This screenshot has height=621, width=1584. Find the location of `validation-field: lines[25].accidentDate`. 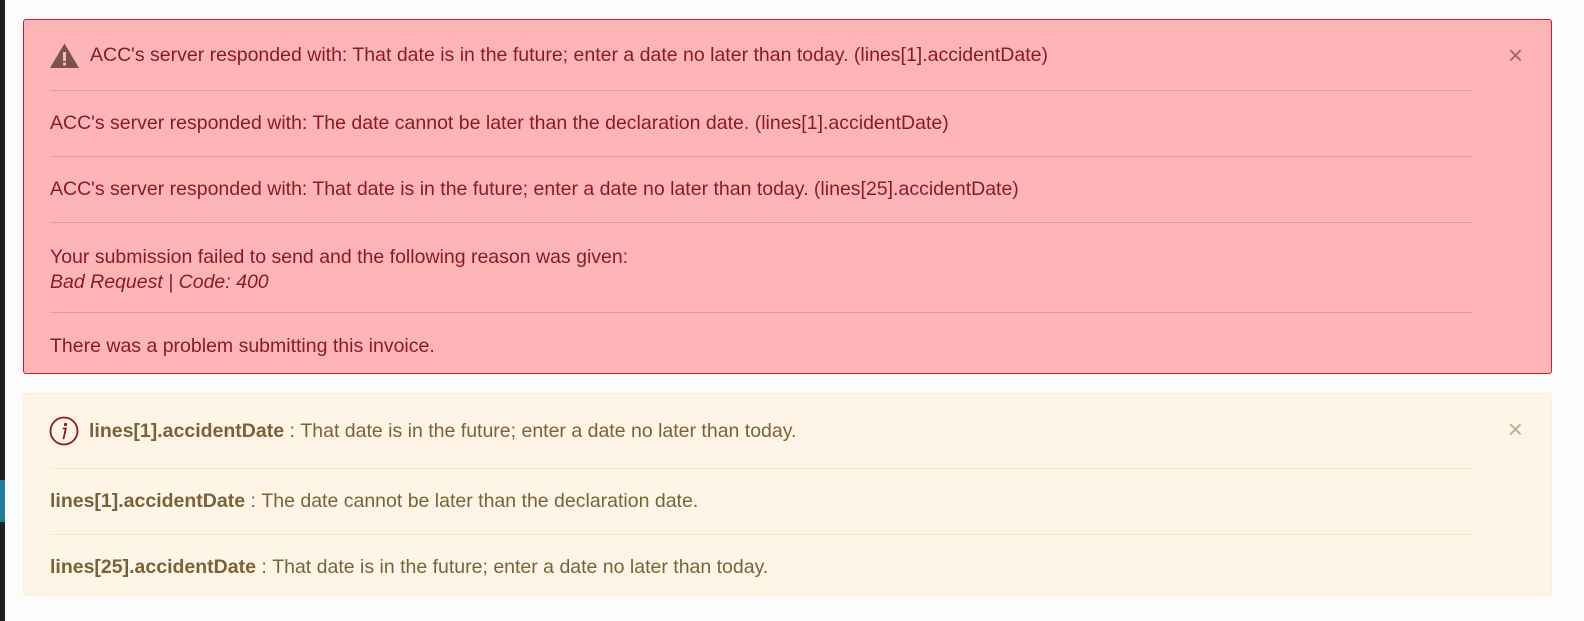

validation-field: lines[25].accidentDate is located at coordinates (153, 566).